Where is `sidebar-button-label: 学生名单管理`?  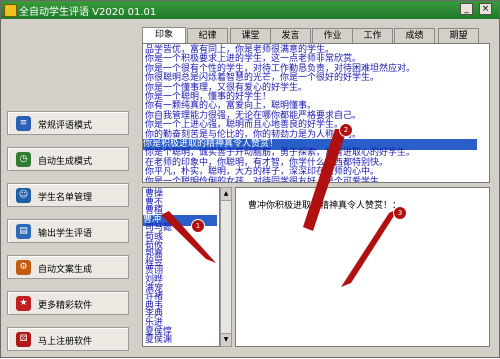 sidebar-button-label: 学生名单管理 is located at coordinates (65, 198).